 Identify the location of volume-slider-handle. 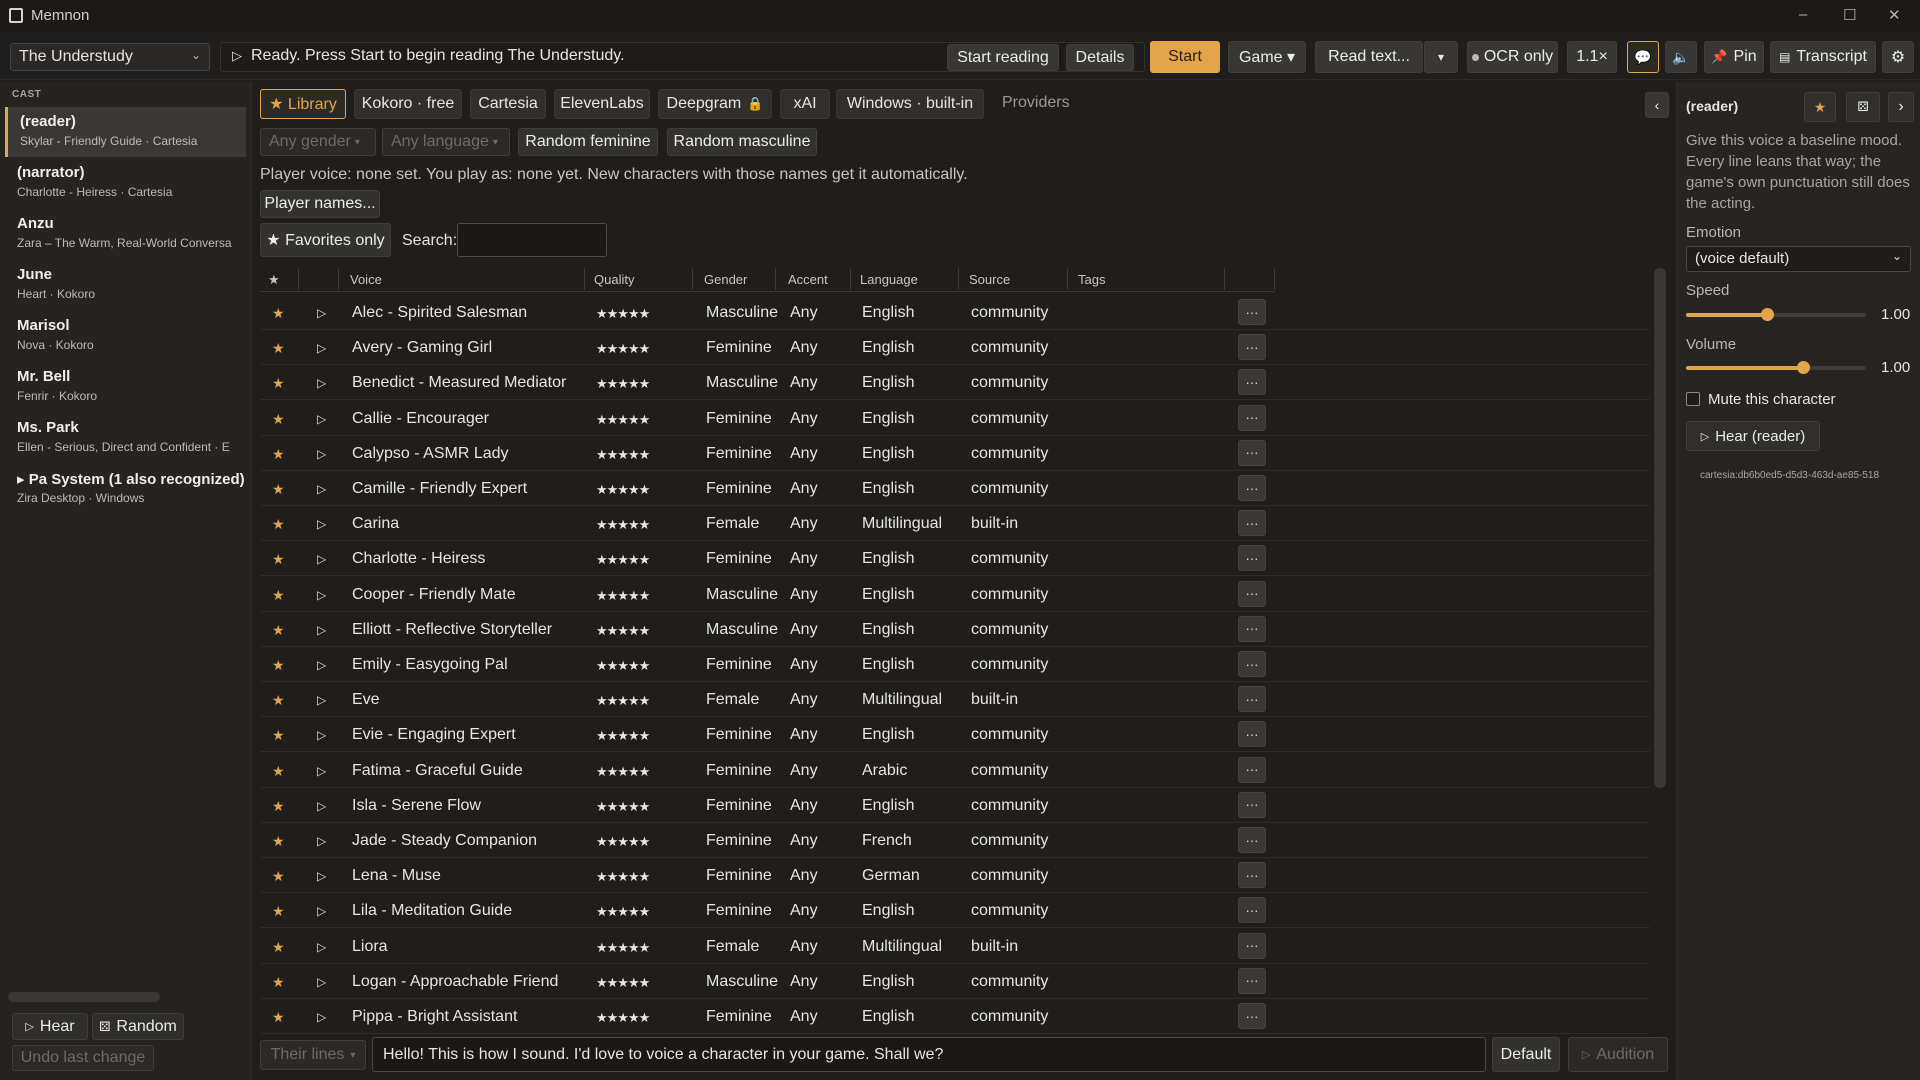
(1803, 367).